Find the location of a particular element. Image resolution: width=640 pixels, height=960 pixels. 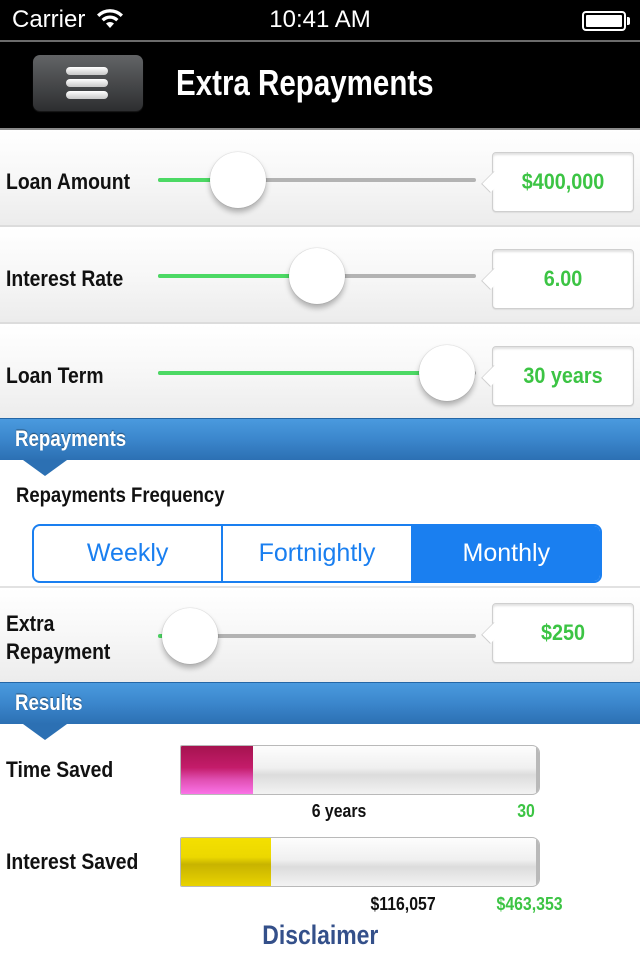

battery-icon is located at coordinates (604, 21).